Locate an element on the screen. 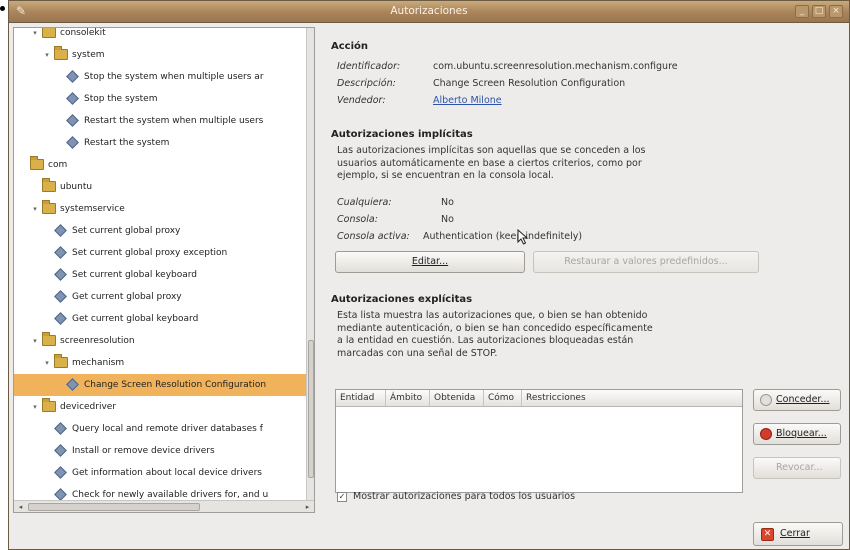  tree-folder-row: ▾ consolekit is located at coordinates (160, 36).